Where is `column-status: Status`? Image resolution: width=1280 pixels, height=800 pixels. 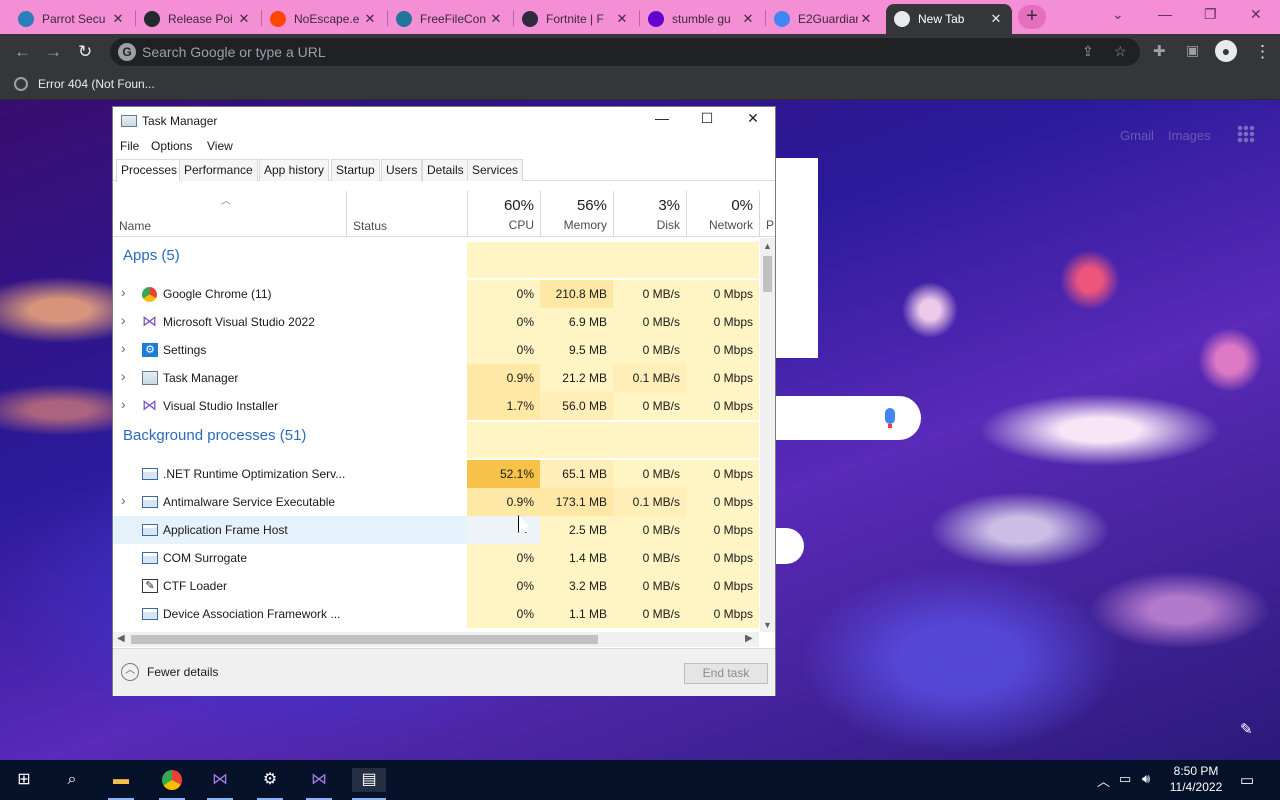
column-status: Status is located at coordinates (406, 214).